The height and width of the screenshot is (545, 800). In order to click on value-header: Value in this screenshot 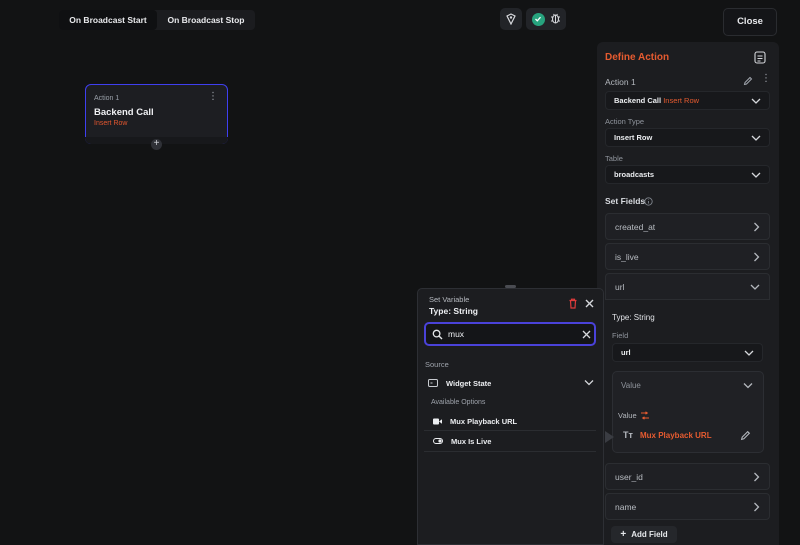, I will do `click(631, 385)`.